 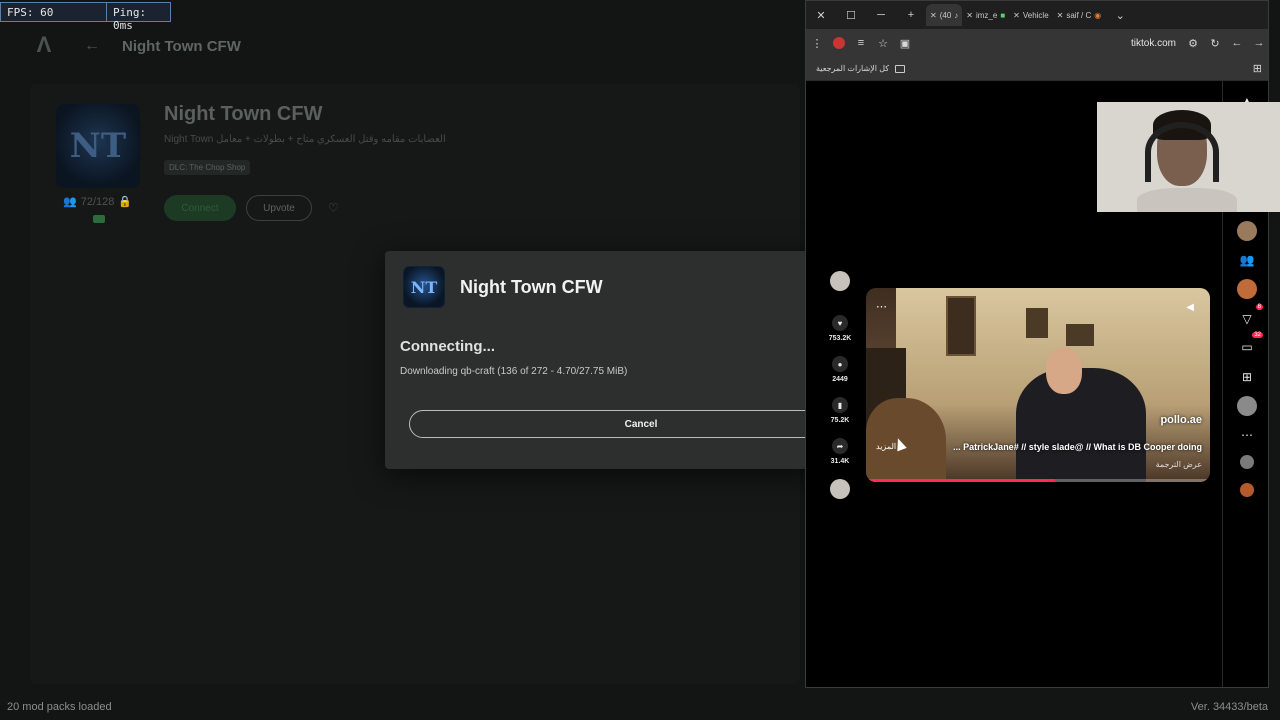 I want to click on comment-button: ● 2449, so click(x=840, y=369).